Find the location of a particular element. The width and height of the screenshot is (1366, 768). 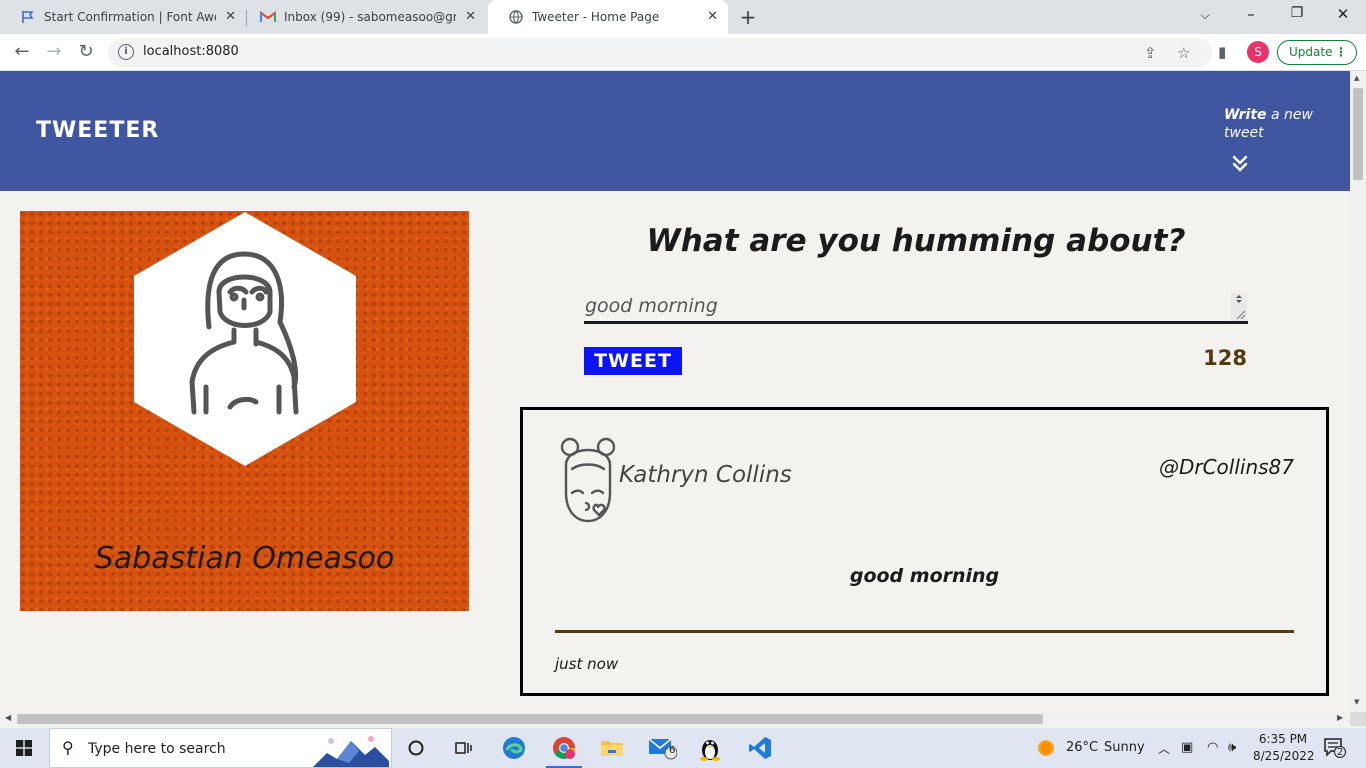

search-highlight-art is located at coordinates (351, 751).